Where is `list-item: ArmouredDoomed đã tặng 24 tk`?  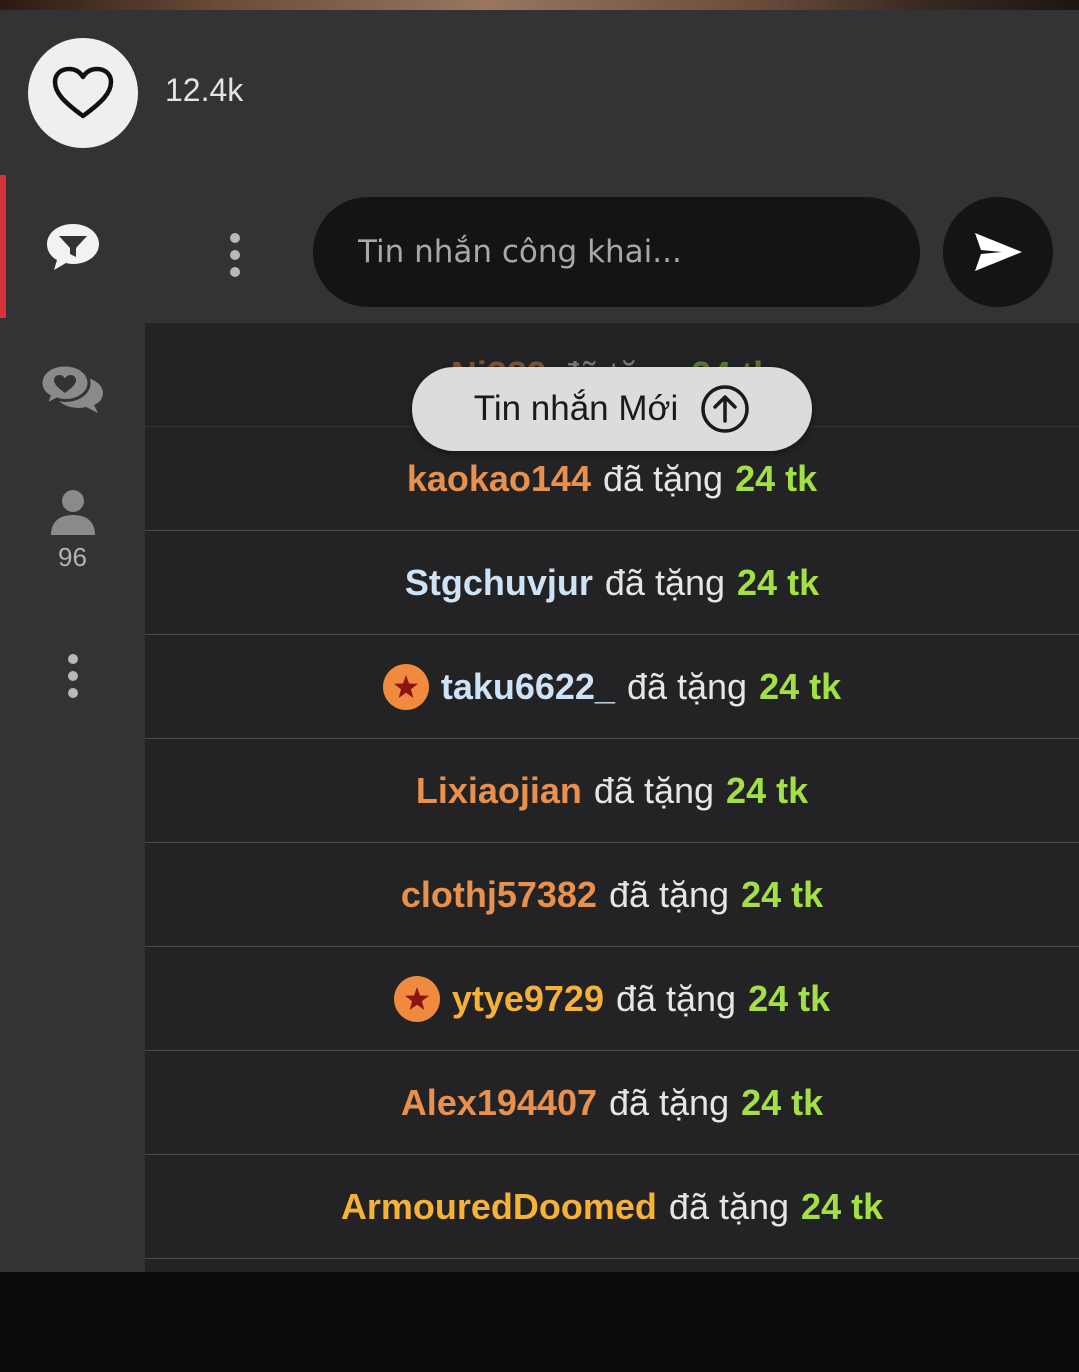
list-item: ArmouredDoomed đã tặng 24 tk is located at coordinates (612, 1207).